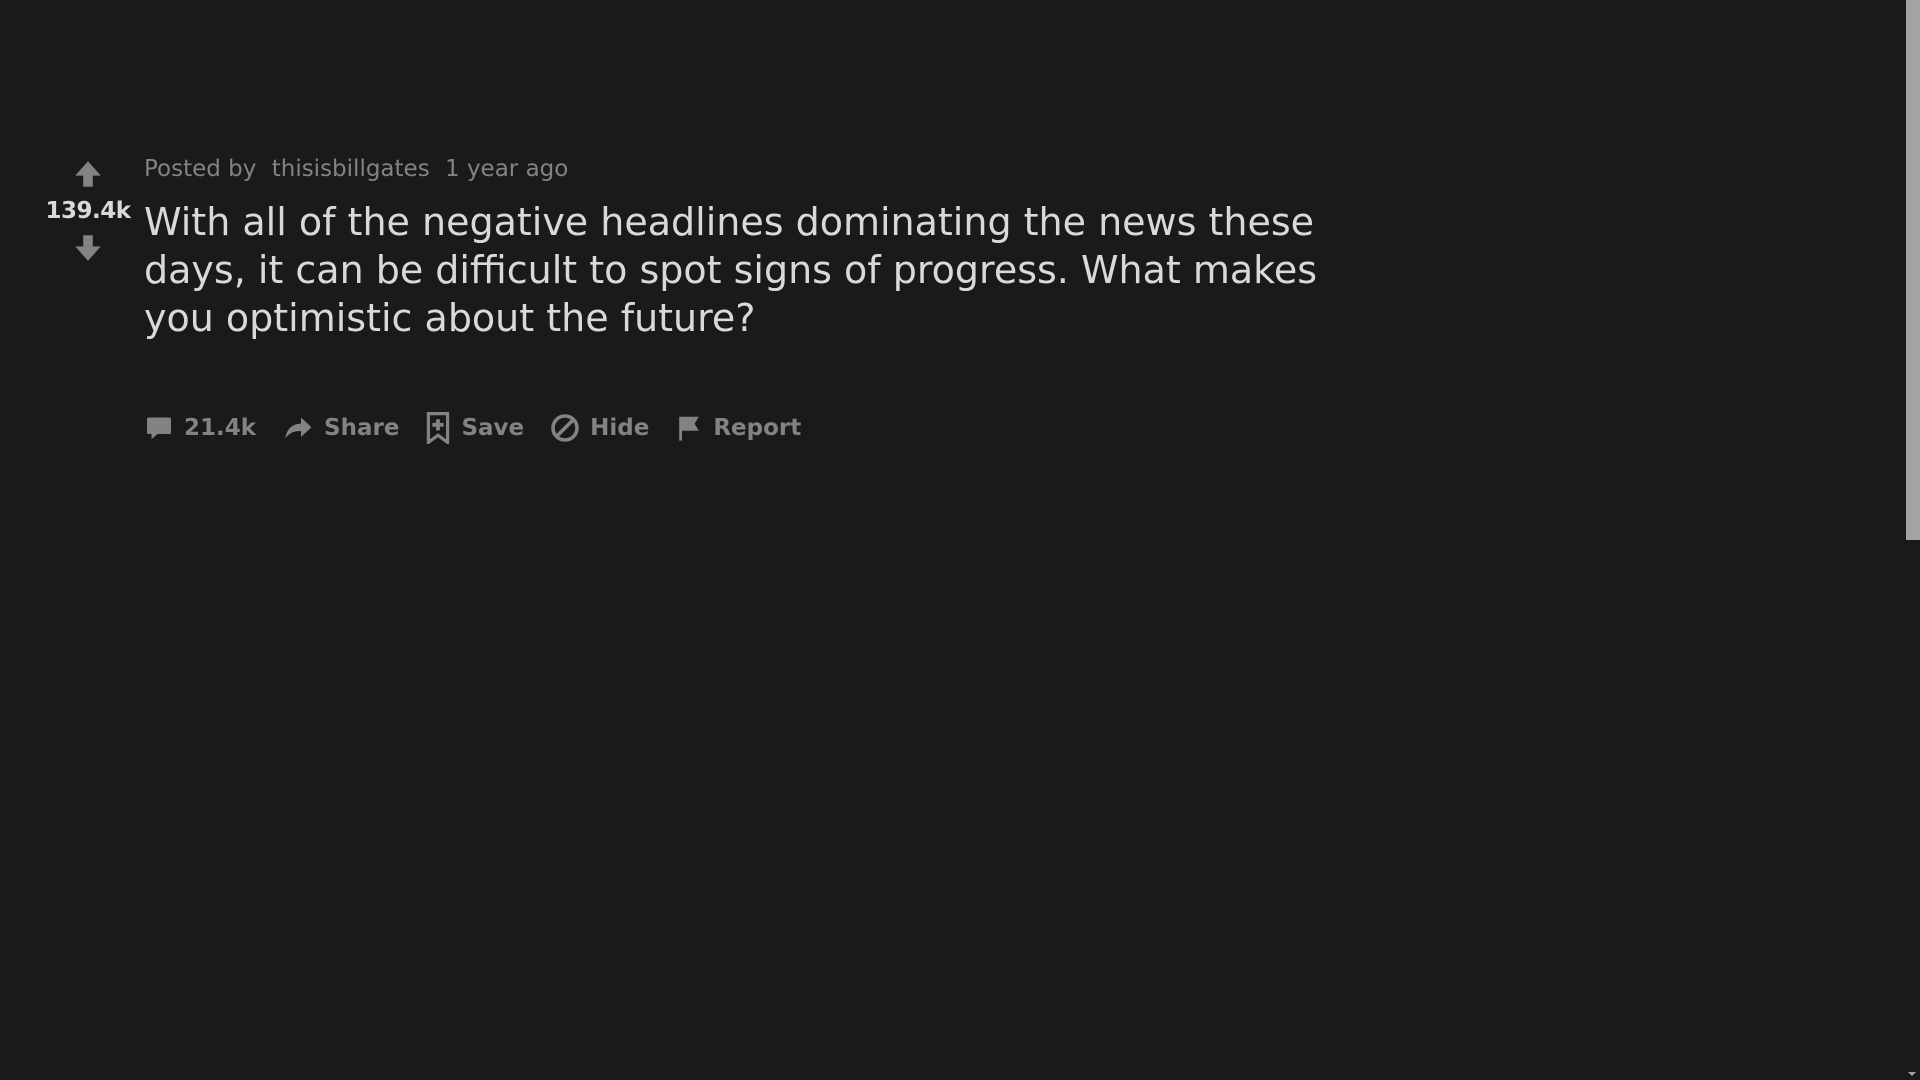 Image resolution: width=1920 pixels, height=1080 pixels. I want to click on arrow-down-icon, so click(88, 248).